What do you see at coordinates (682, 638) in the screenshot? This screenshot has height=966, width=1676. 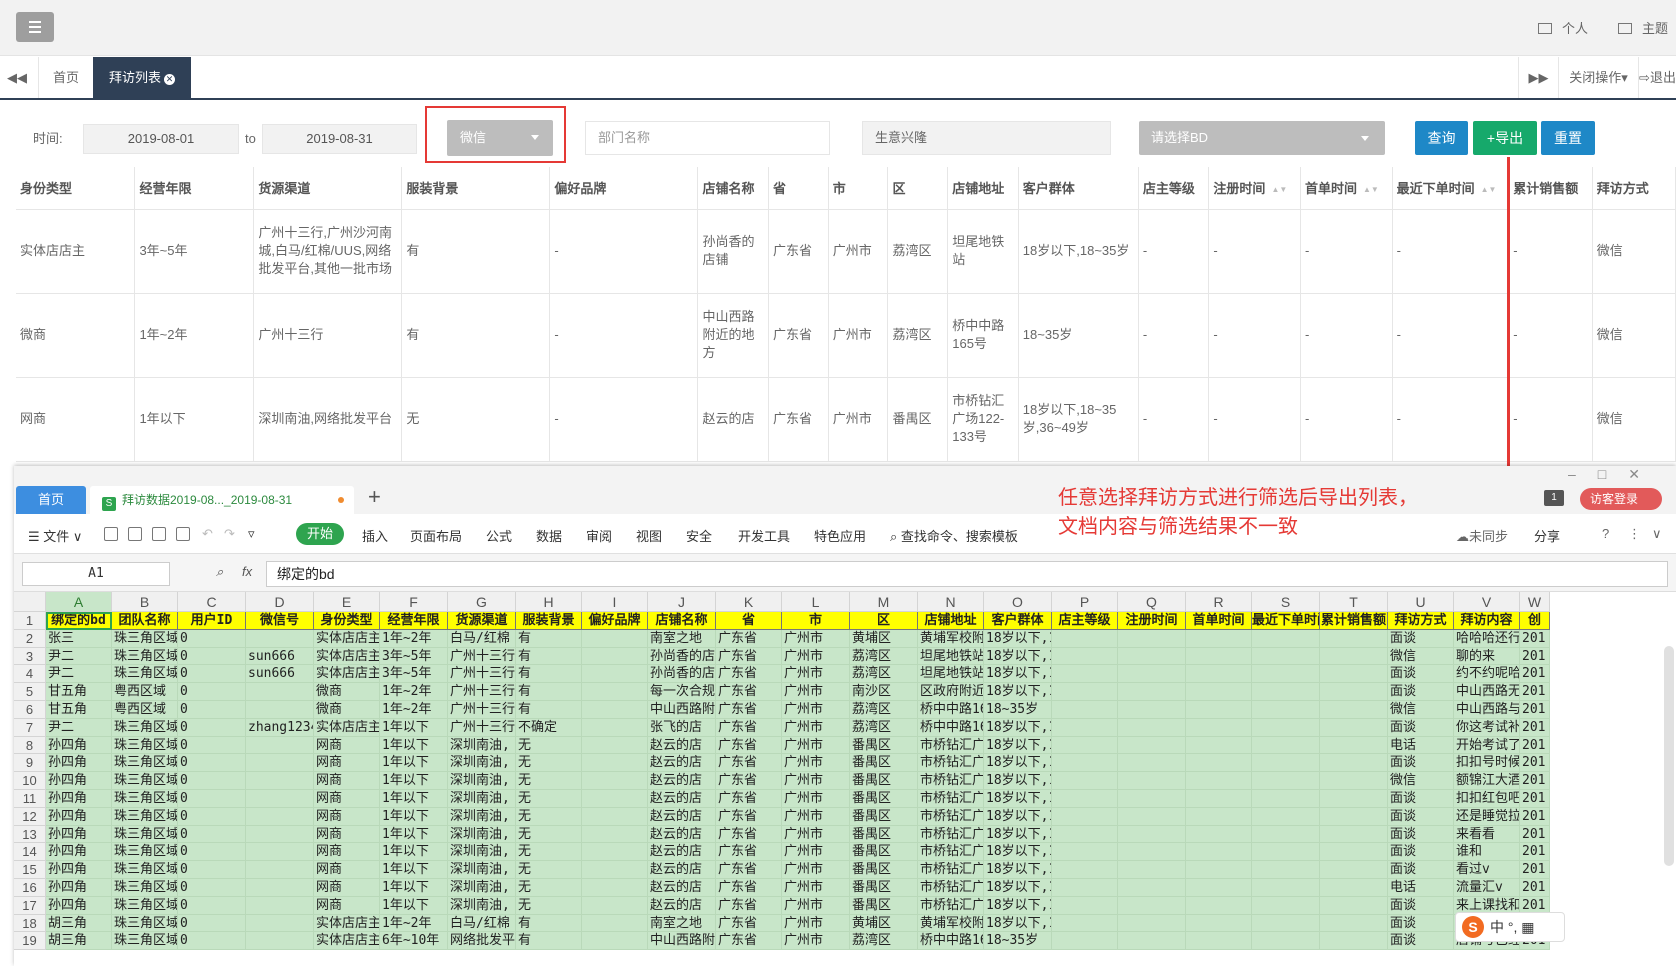 I see `grid-cell: 南室之地` at bounding box center [682, 638].